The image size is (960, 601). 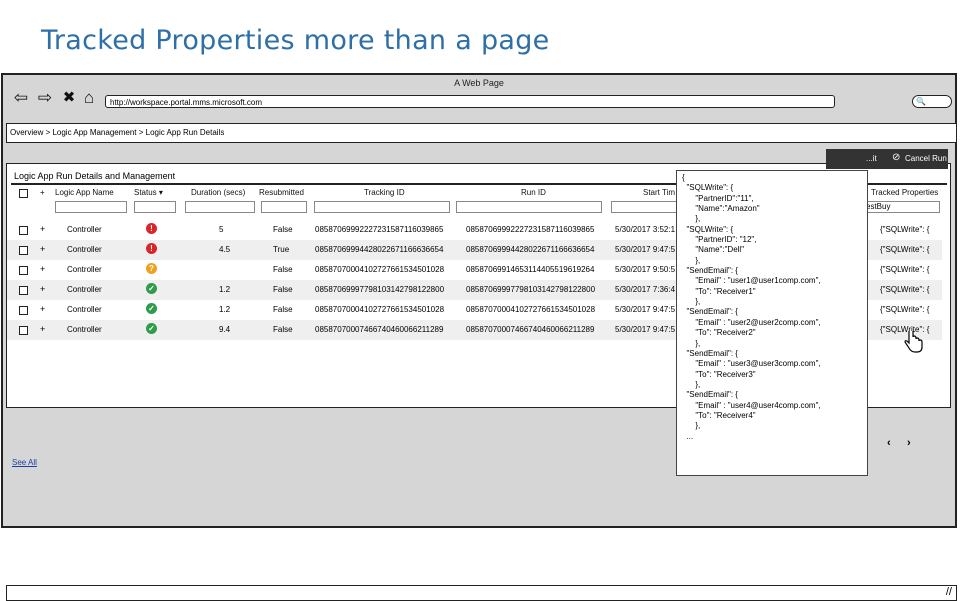 I want to click on filter-run-id, so click(x=529, y=207).